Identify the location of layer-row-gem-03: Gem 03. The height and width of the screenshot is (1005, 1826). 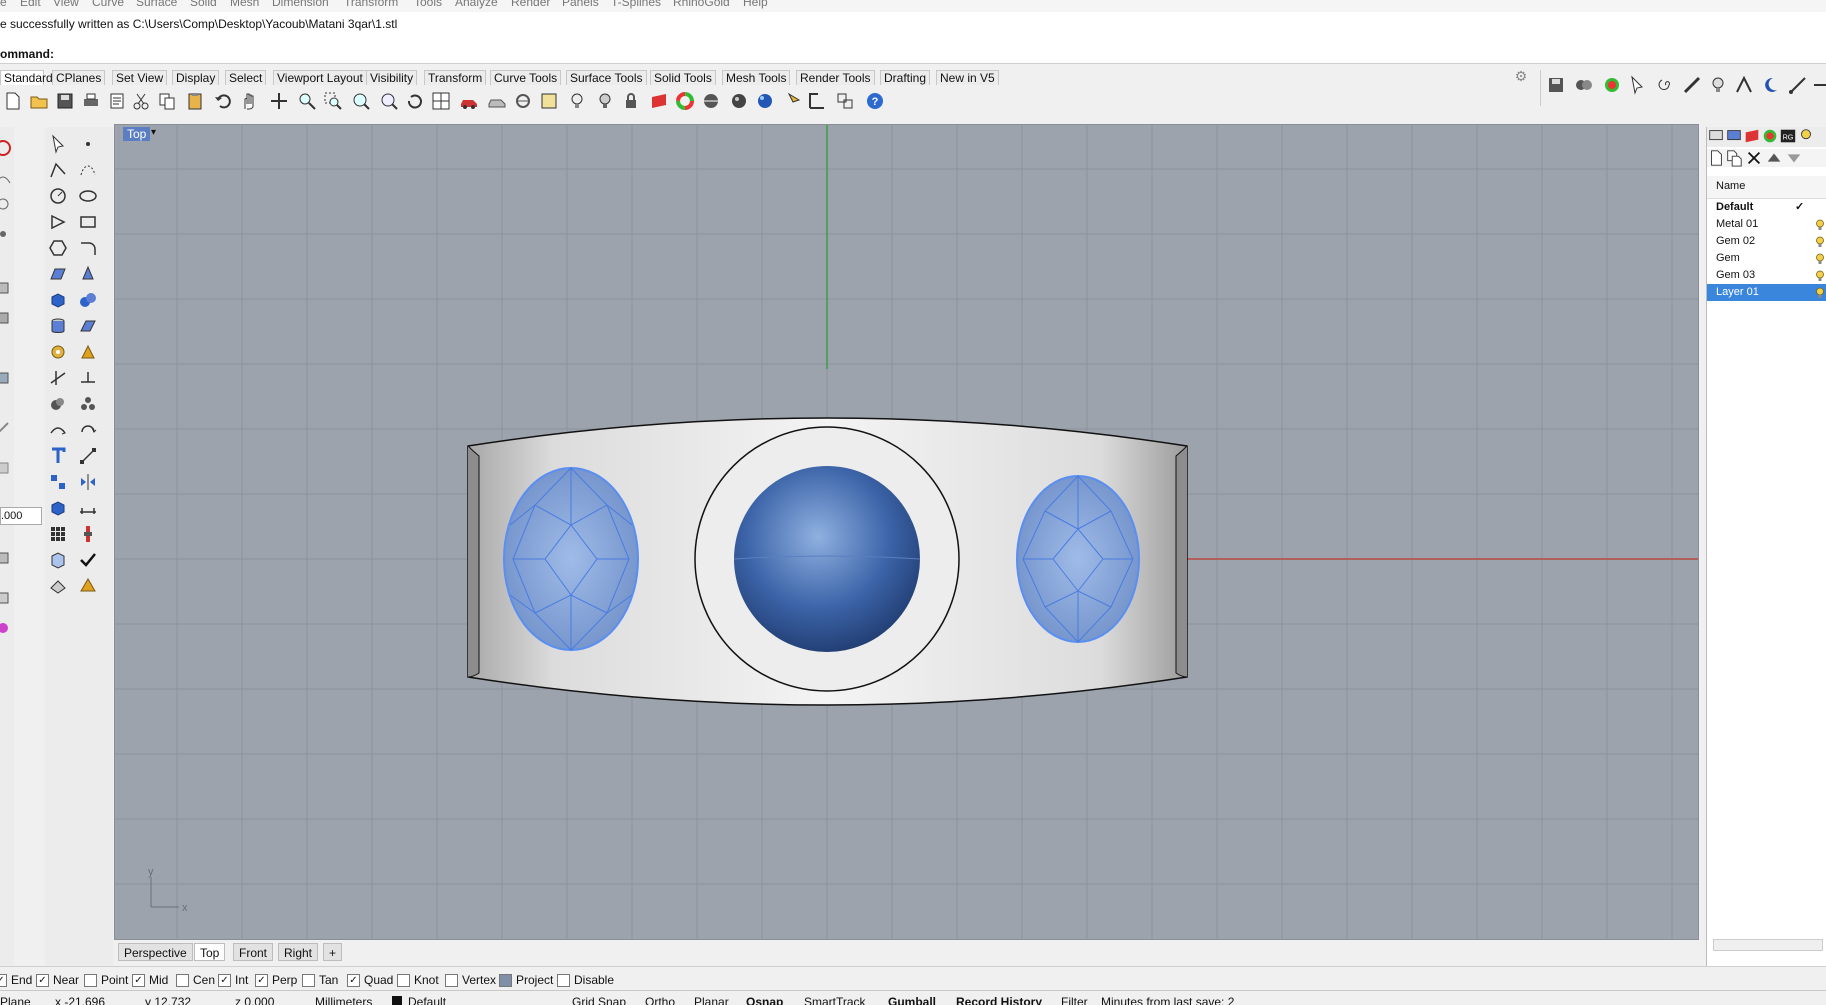
(1766, 275).